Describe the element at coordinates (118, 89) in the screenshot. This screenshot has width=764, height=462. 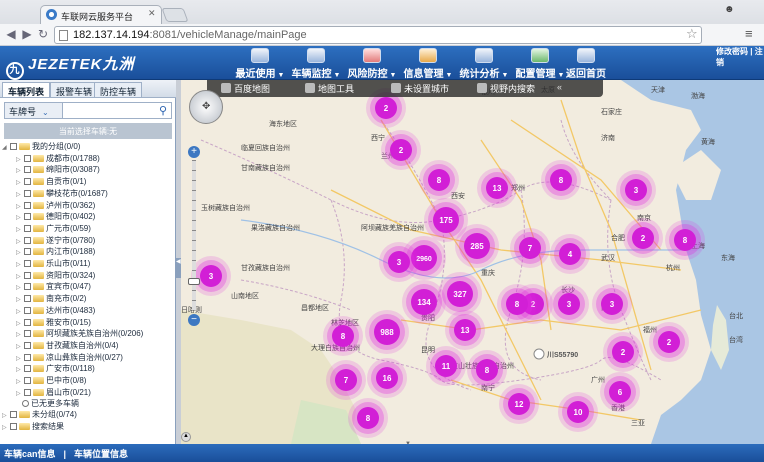
I see `tab-control-vehicles: 防控车辆` at that location.